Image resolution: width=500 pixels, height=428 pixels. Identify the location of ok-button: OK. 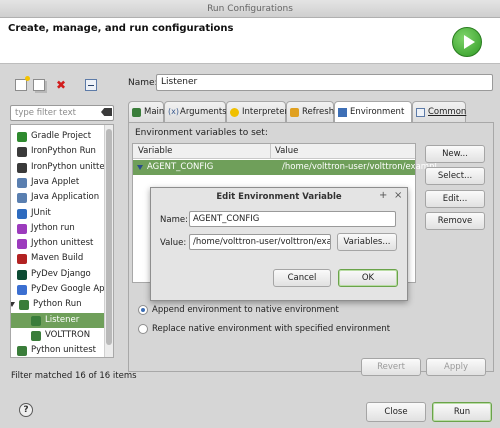
(368, 278).